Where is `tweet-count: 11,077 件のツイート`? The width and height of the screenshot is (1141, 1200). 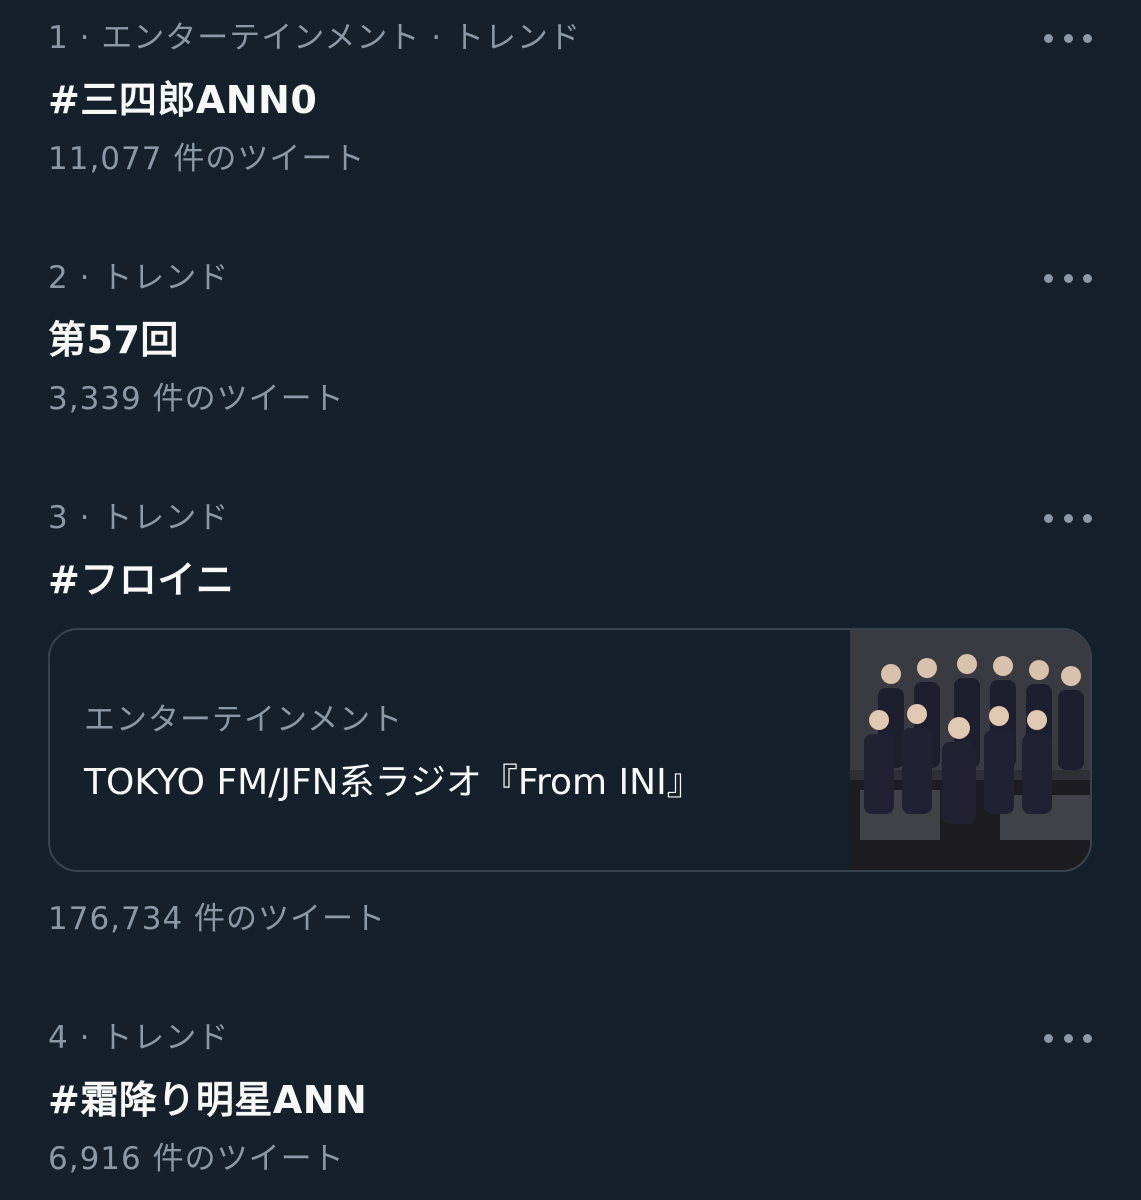
tweet-count: 11,077 件のツイート is located at coordinates (207, 159).